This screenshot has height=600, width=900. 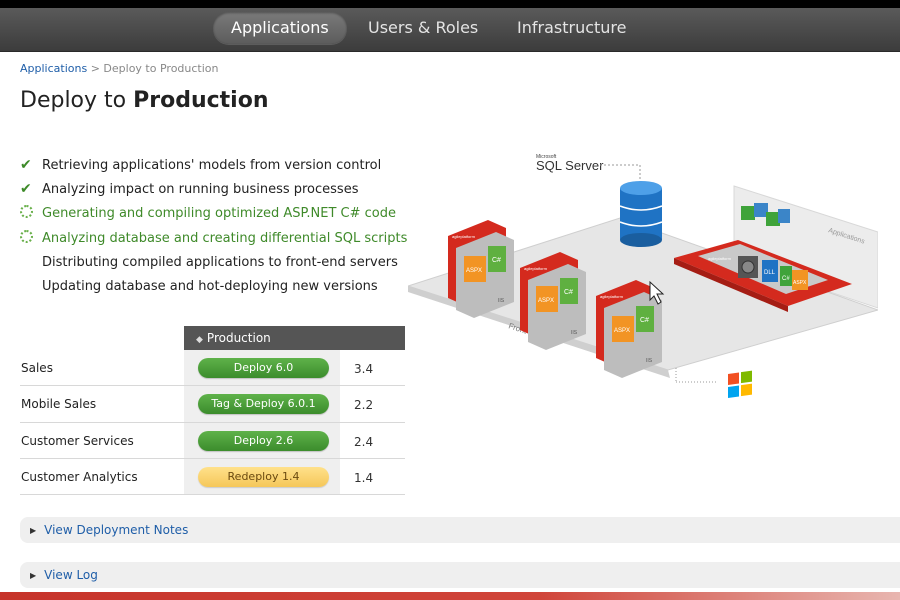 What do you see at coordinates (263, 440) in the screenshot?
I see `deploy-button: Deploy 2.6` at bounding box center [263, 440].